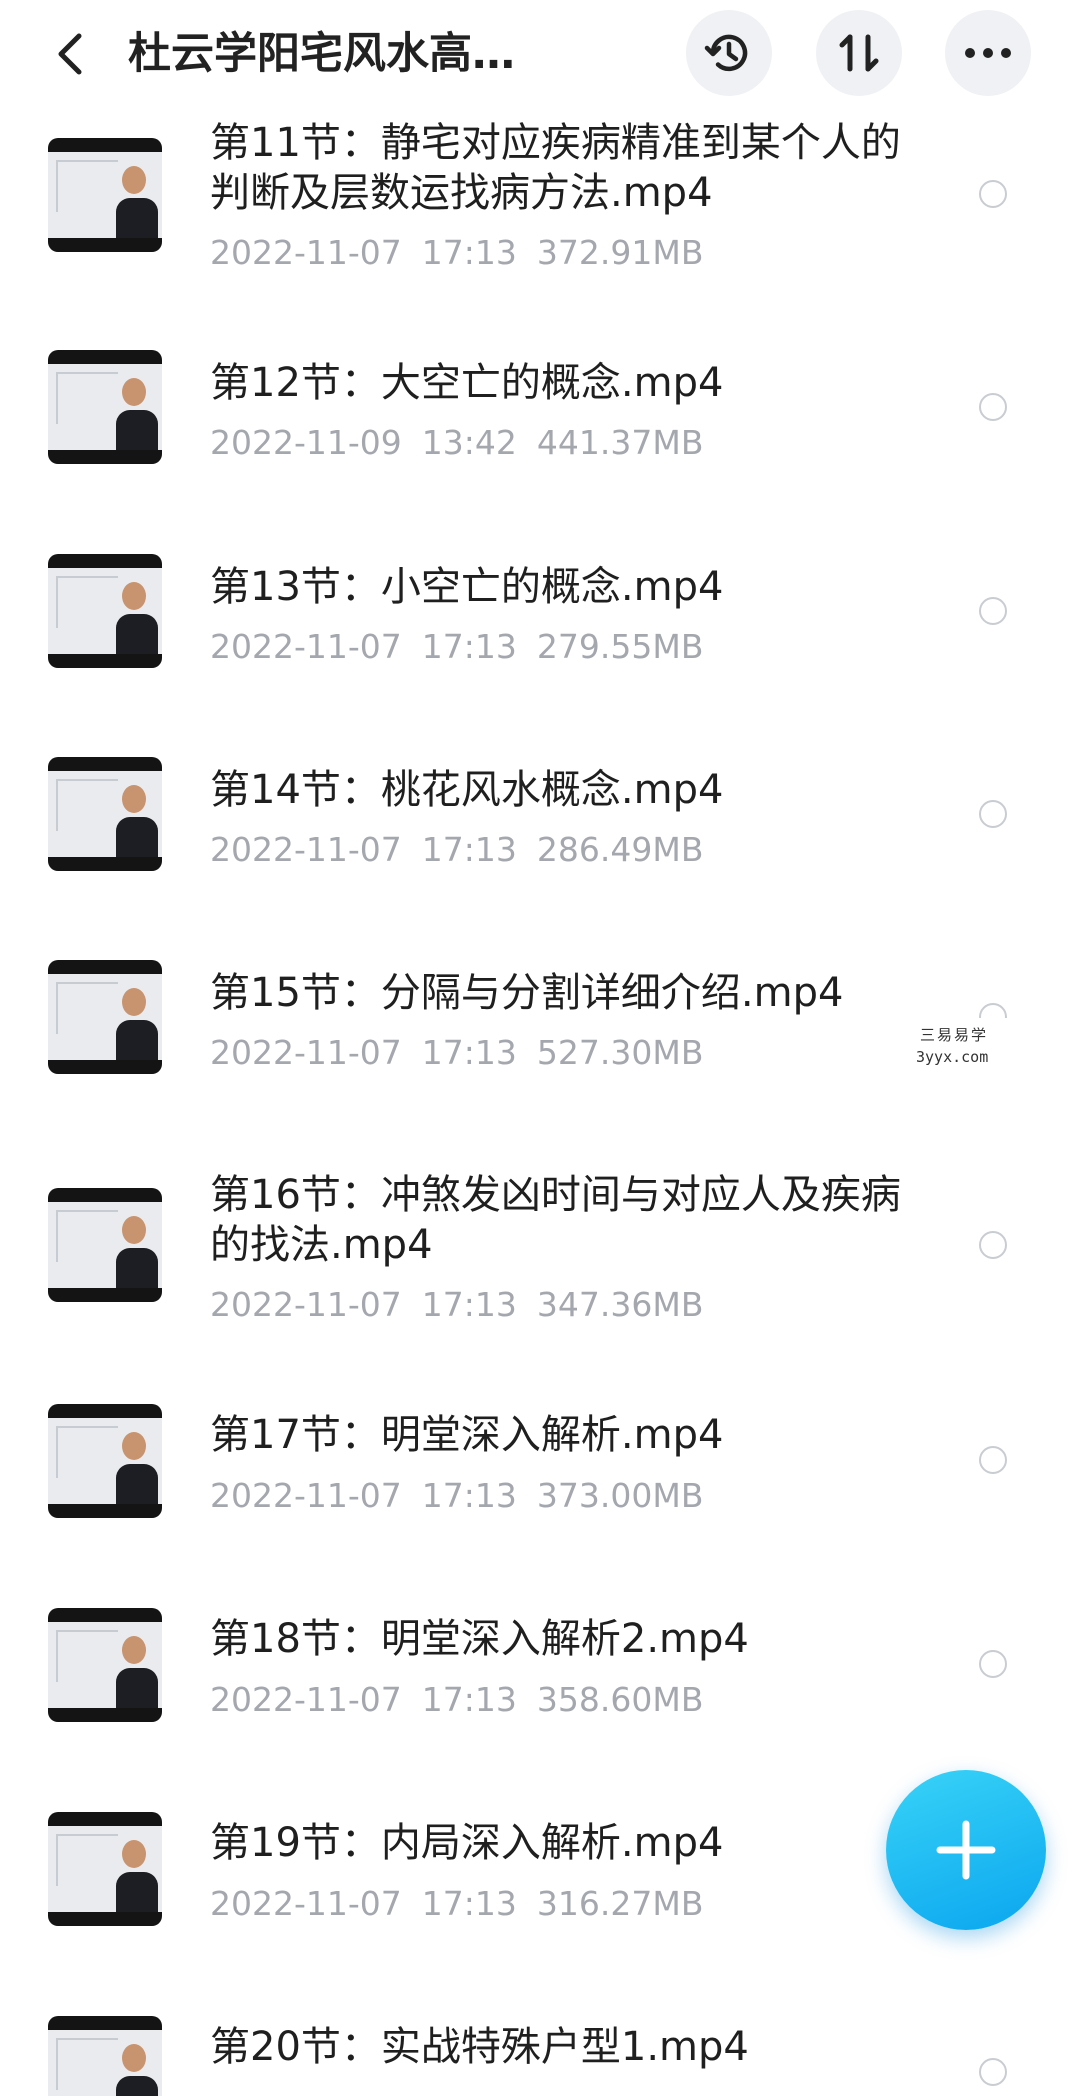  I want to click on file-date: 2022-11-09, so click(306, 442).